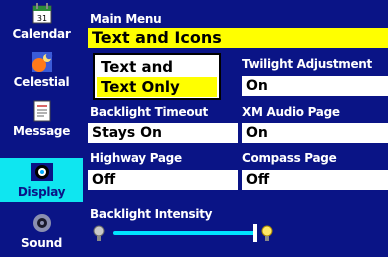 This screenshot has width=388, height=257. I want to click on compass-page-field: Off, so click(315, 180).